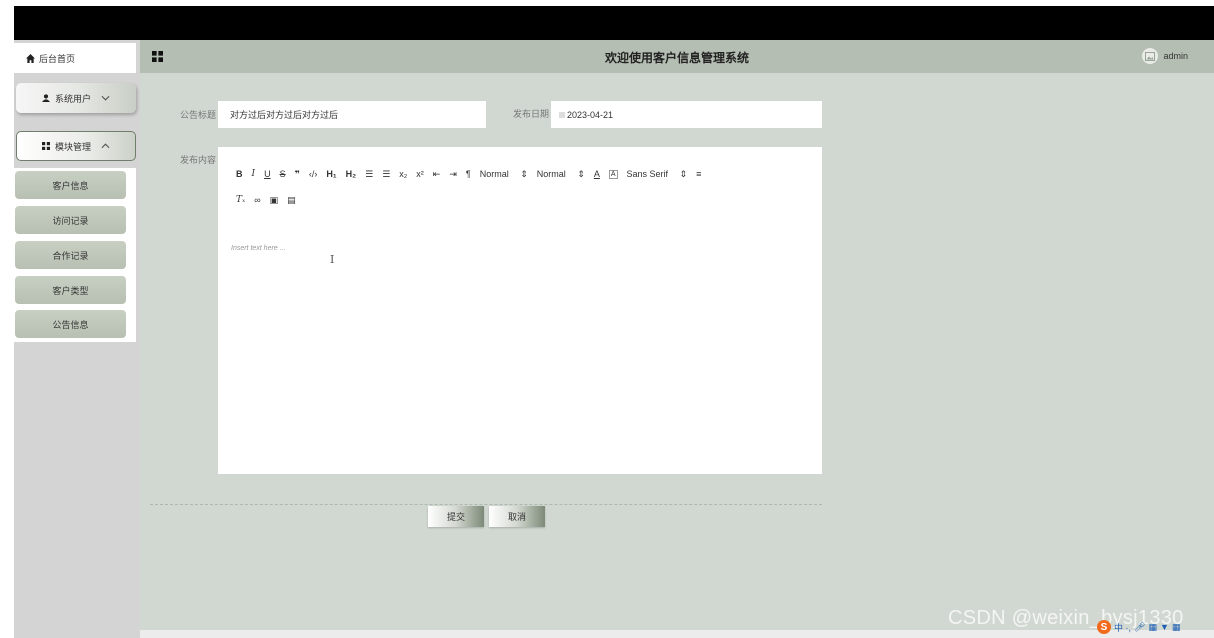 This screenshot has width=1214, height=638. I want to click on font-family-select: Sans Serif ⇕, so click(657, 174).